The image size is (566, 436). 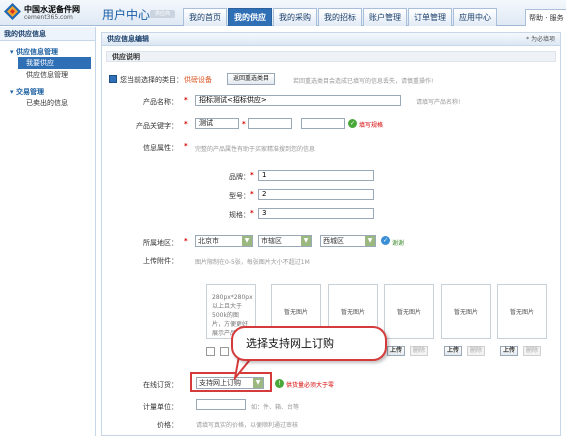 What do you see at coordinates (48, 17) in the screenshot?
I see `logo-domain: cement365.com` at bounding box center [48, 17].